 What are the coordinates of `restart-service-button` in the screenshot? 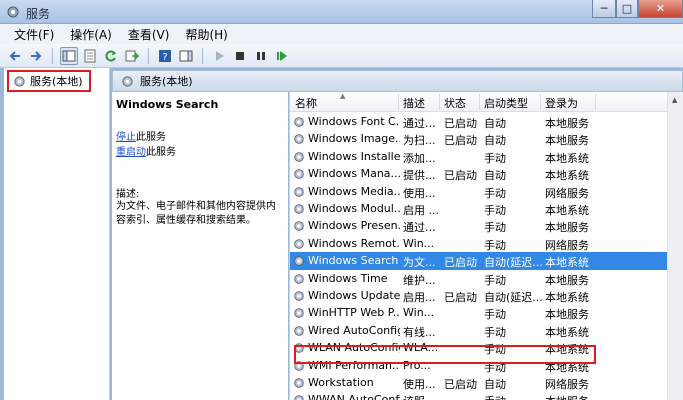 It's located at (282, 56).